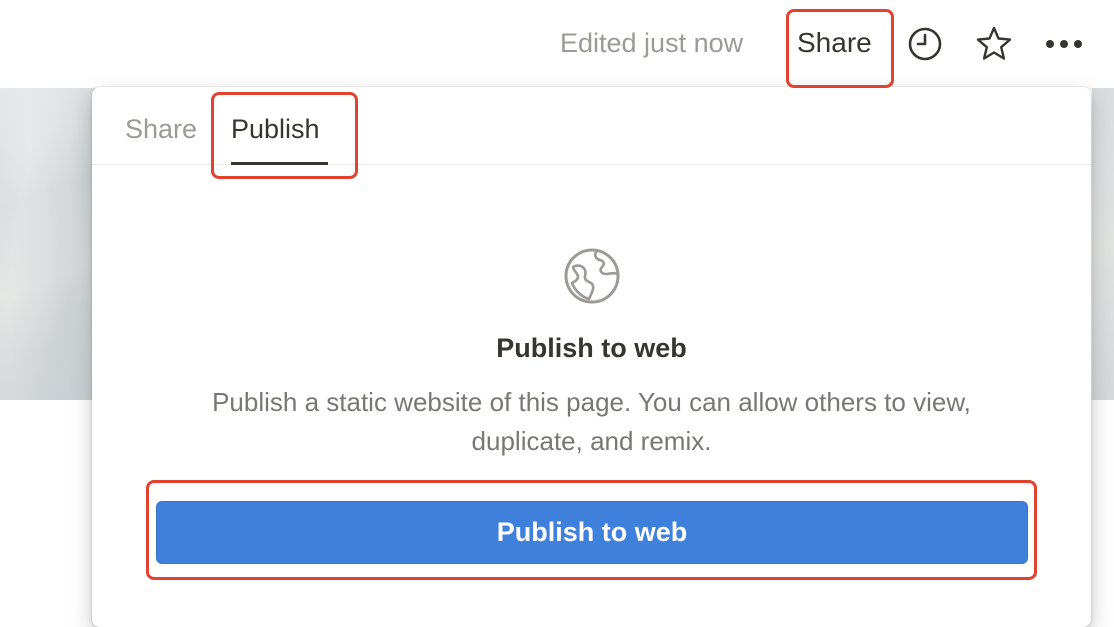 Image resolution: width=1114 pixels, height=627 pixels. What do you see at coordinates (557, 44) in the screenshot?
I see `top-bar: Edited just now Share` at bounding box center [557, 44].